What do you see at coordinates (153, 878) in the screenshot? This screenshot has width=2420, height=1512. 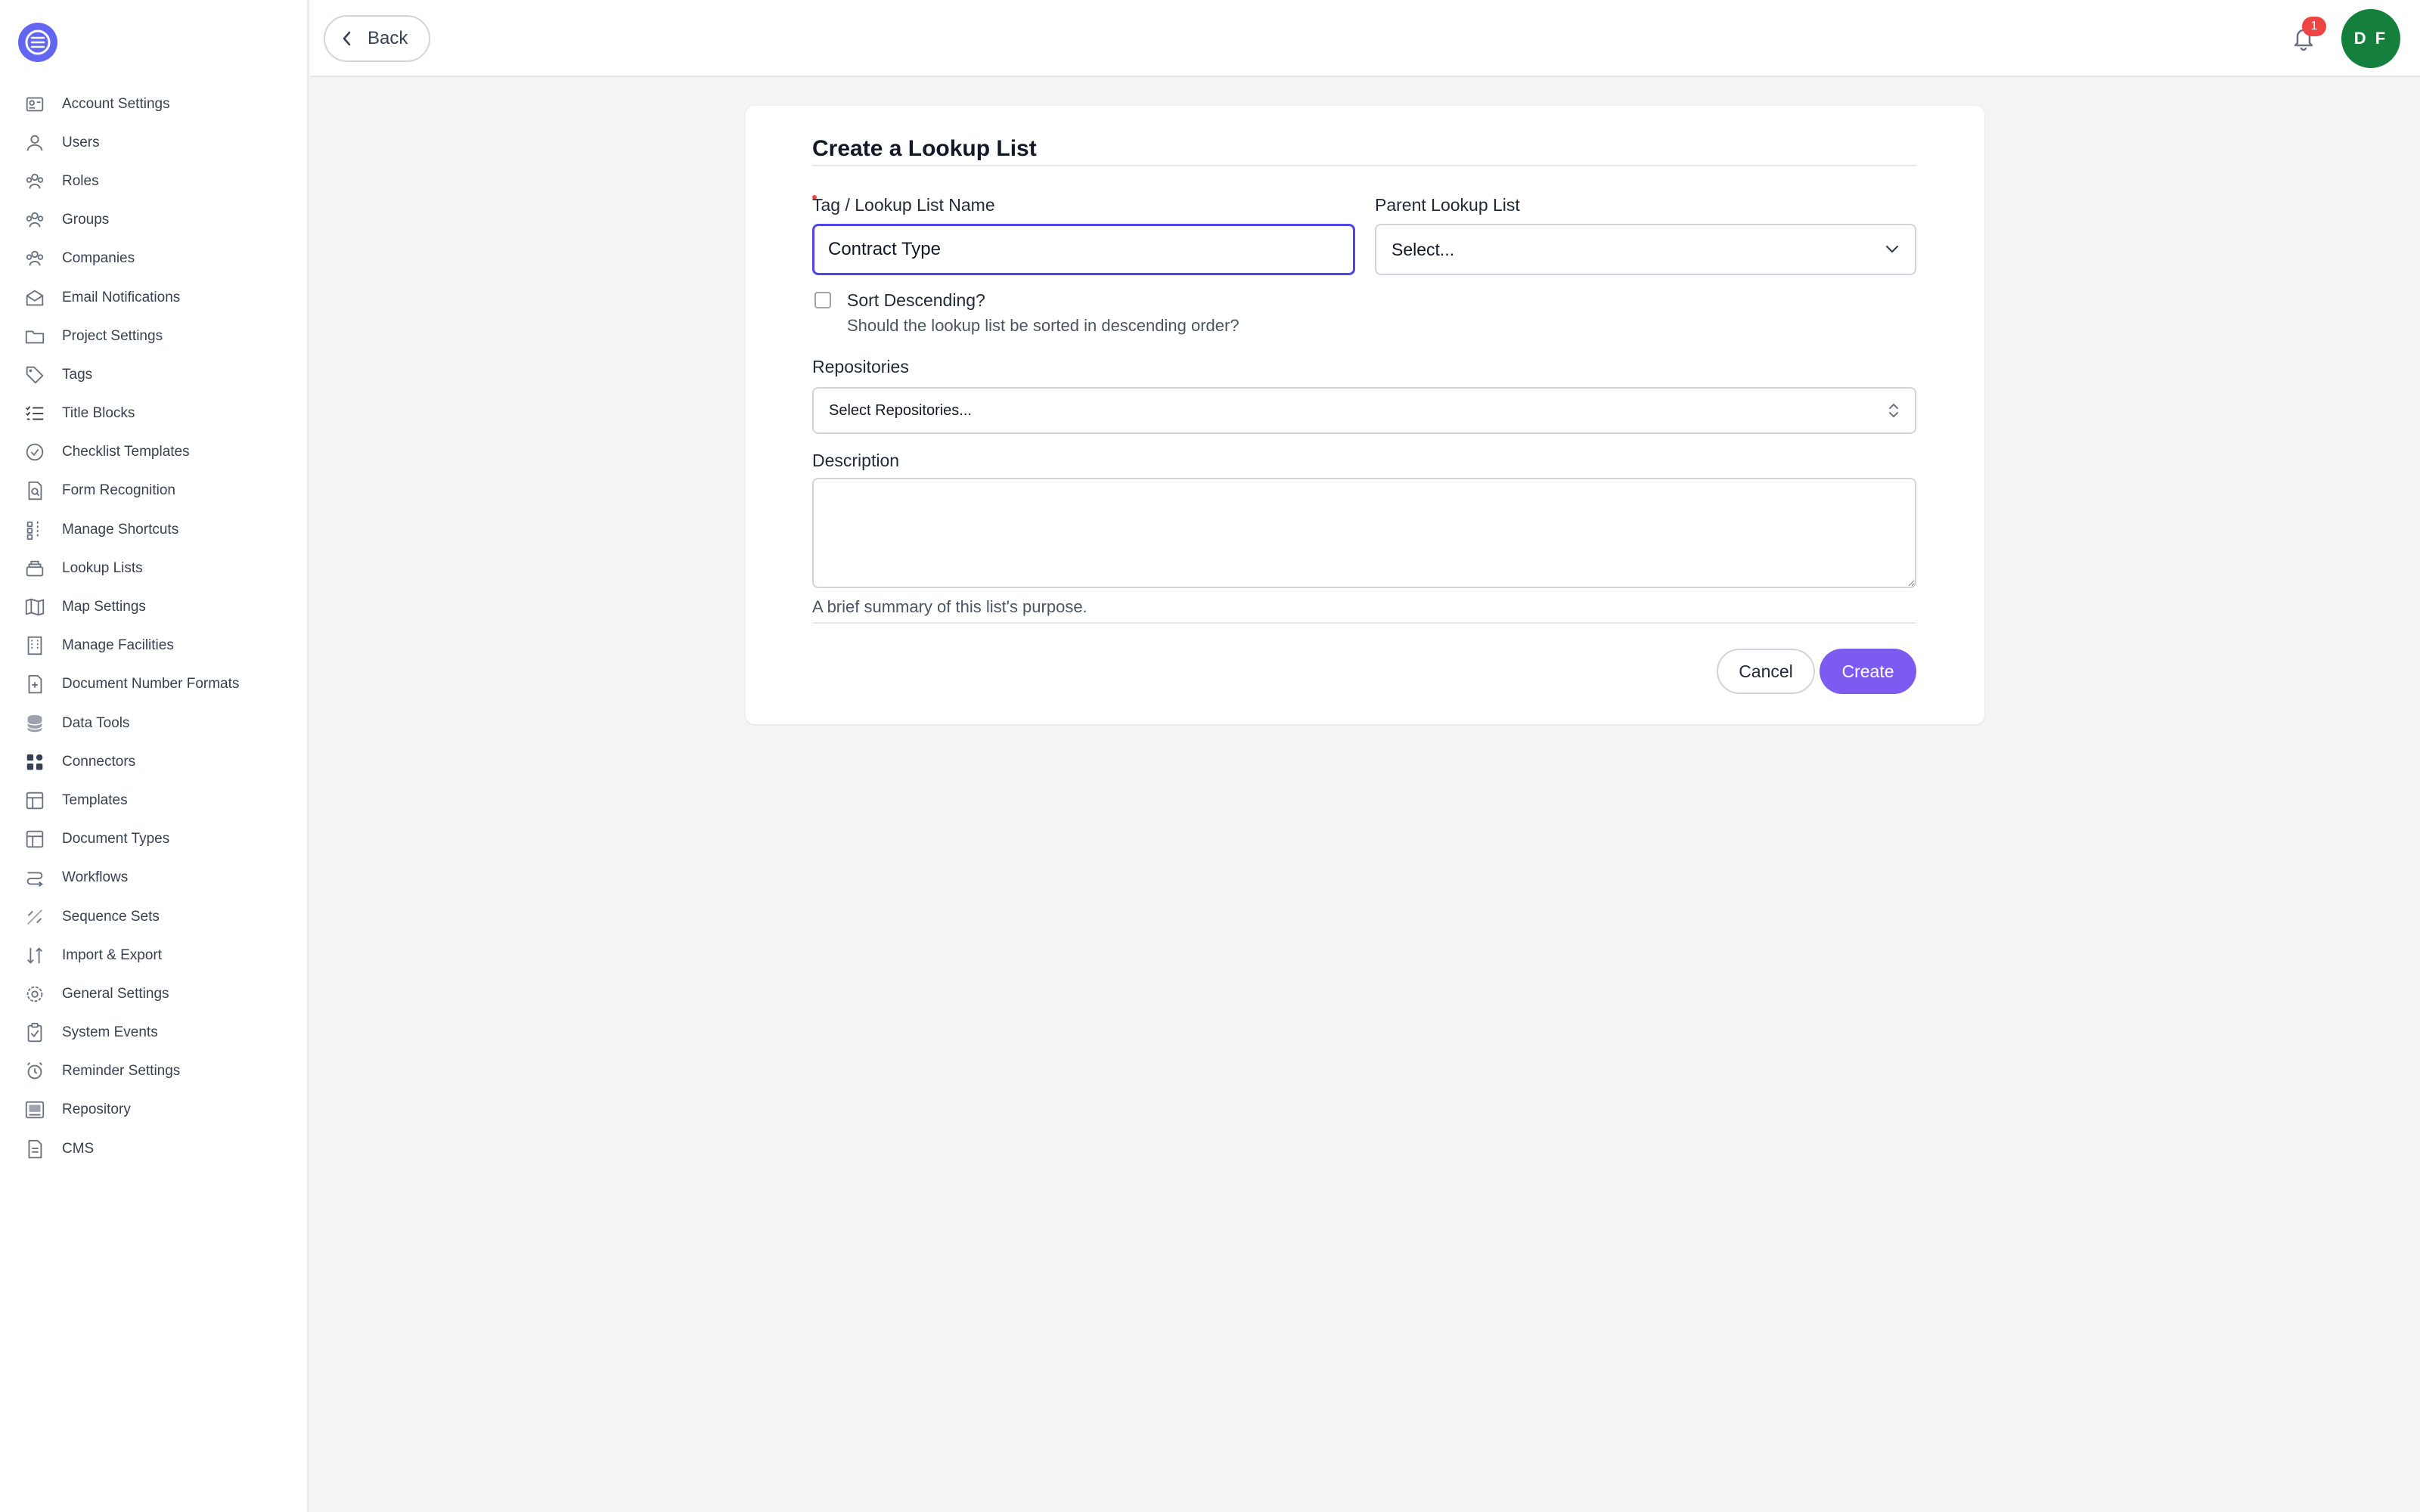 I see `sidebar-item-workflows: Workflows` at bounding box center [153, 878].